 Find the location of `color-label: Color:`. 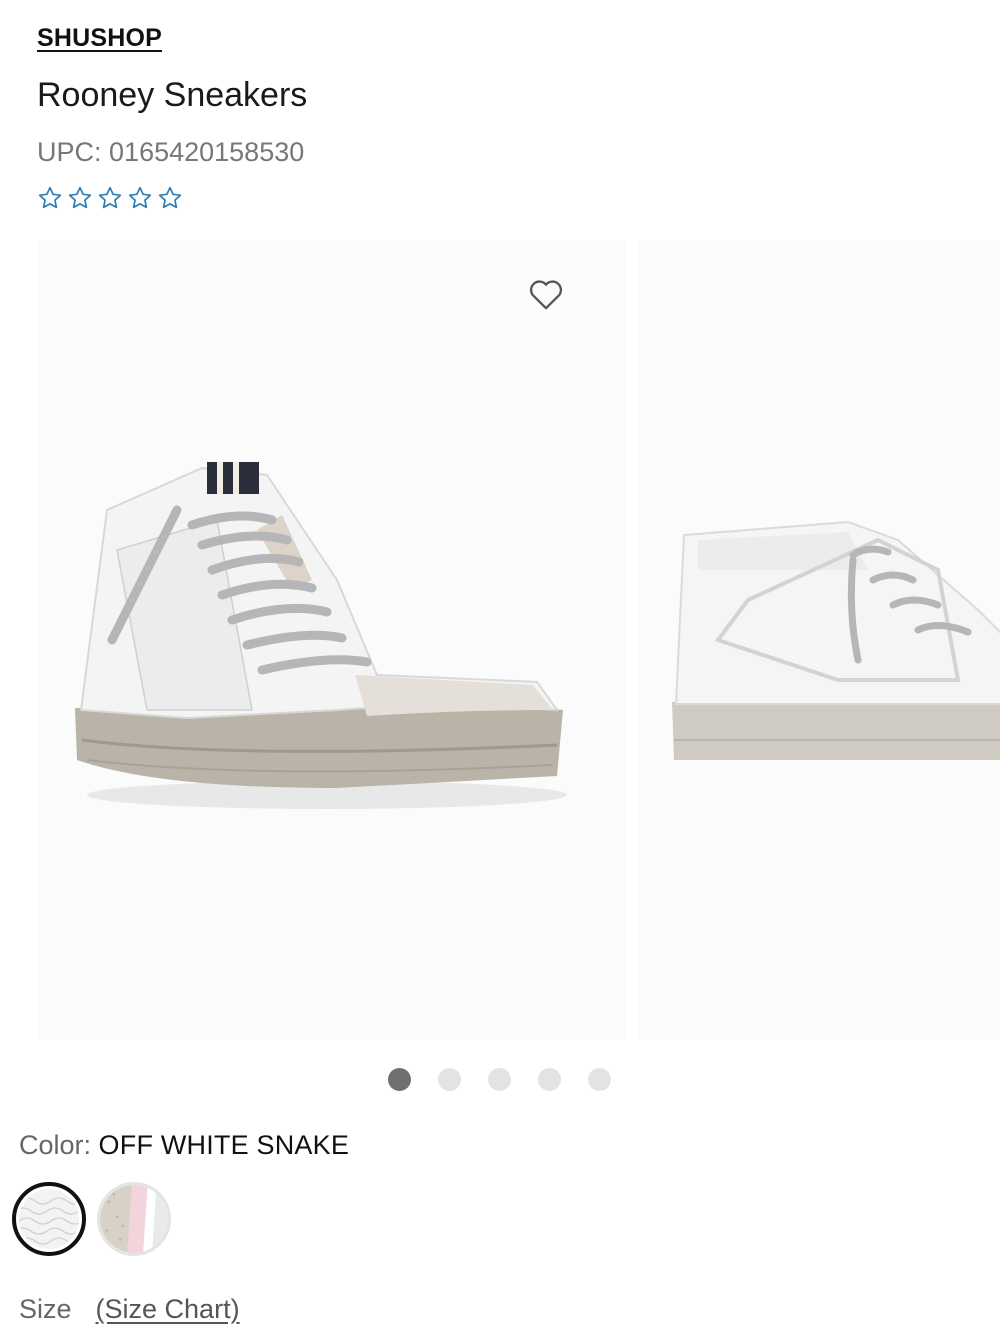

color-label: Color: is located at coordinates (55, 1145).